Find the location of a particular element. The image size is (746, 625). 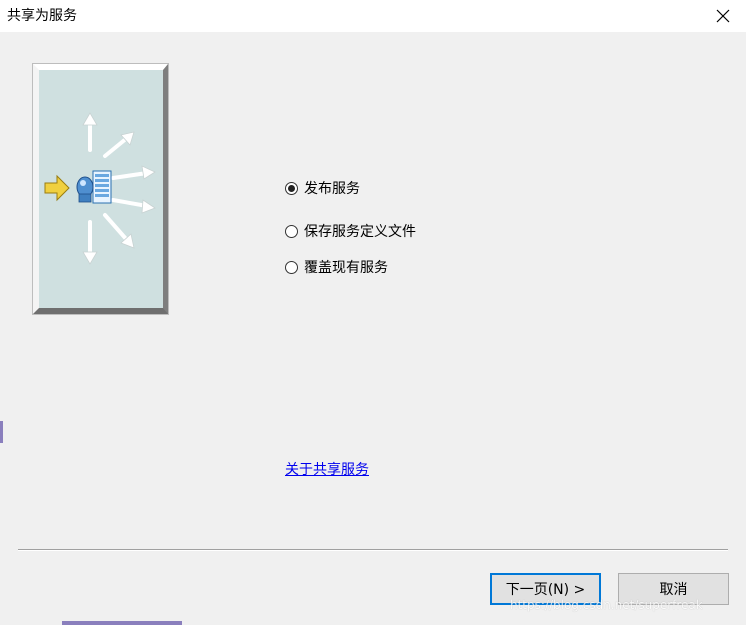

radio-save-service-definition is located at coordinates (291, 231).